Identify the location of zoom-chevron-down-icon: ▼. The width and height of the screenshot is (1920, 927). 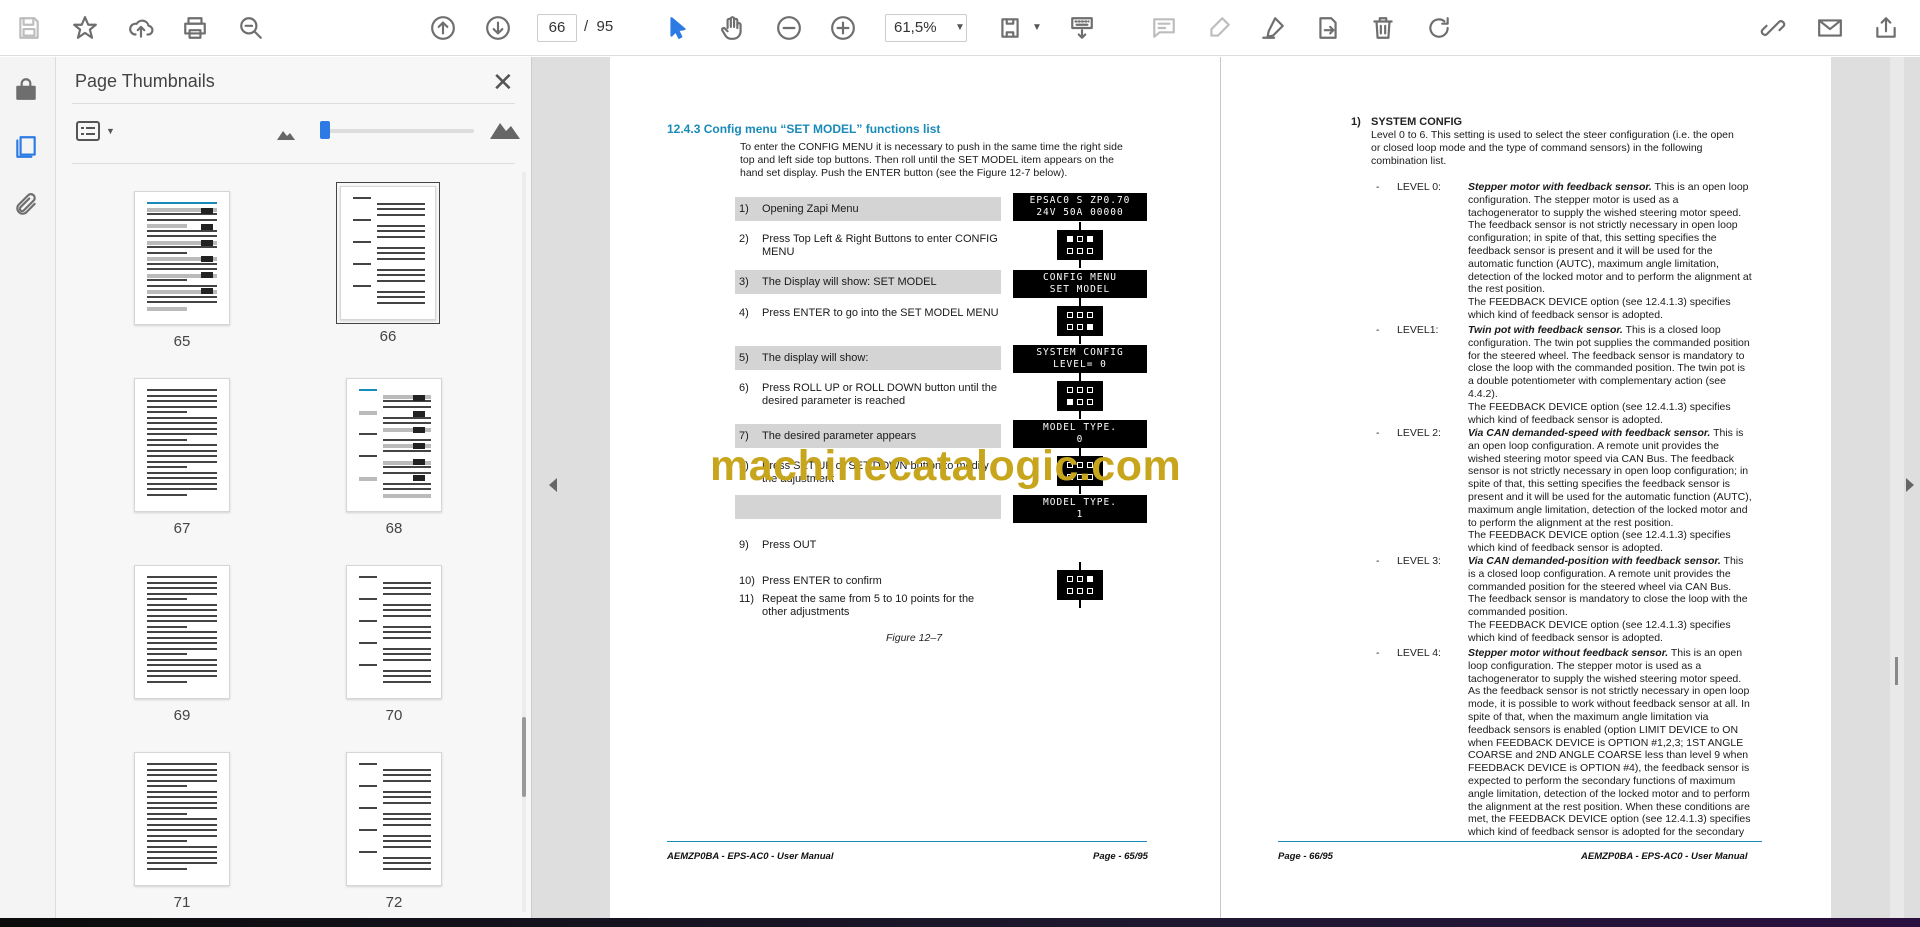
(960, 27).